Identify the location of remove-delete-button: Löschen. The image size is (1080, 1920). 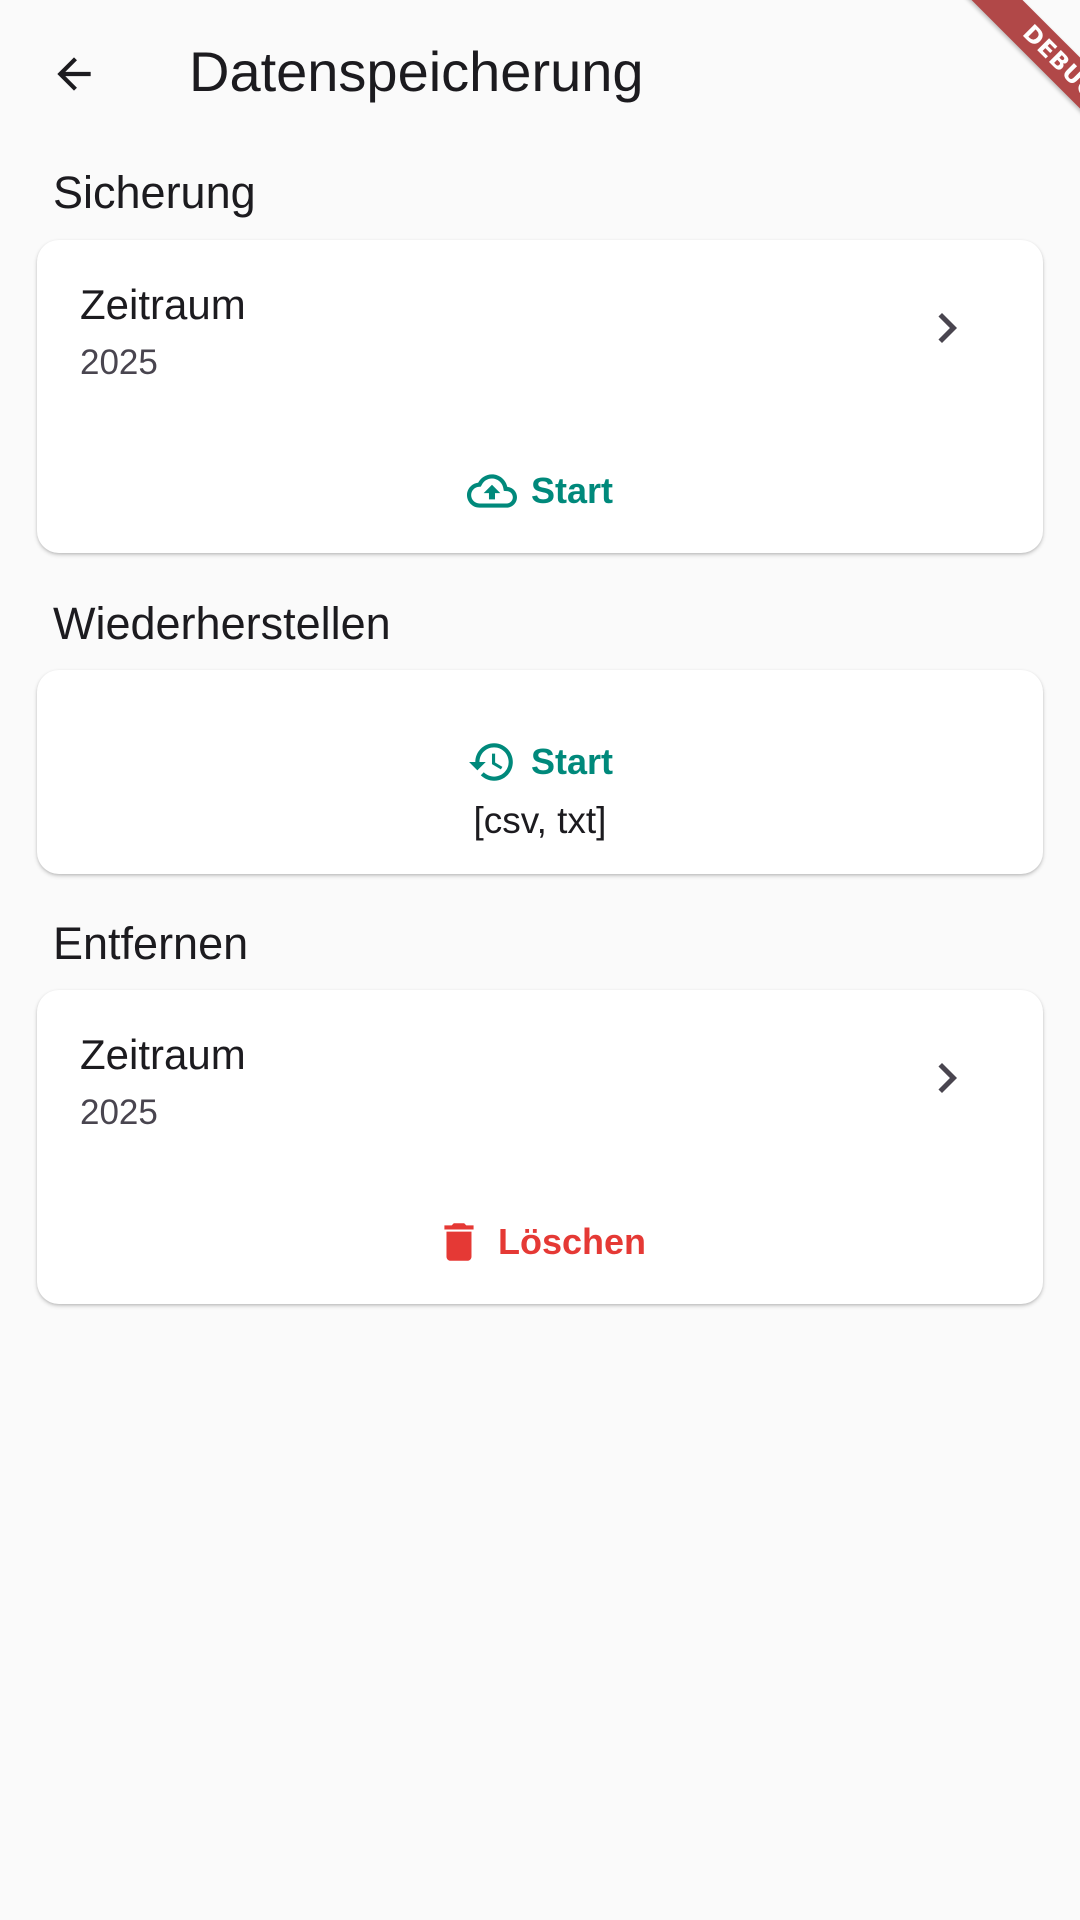
(540, 1242).